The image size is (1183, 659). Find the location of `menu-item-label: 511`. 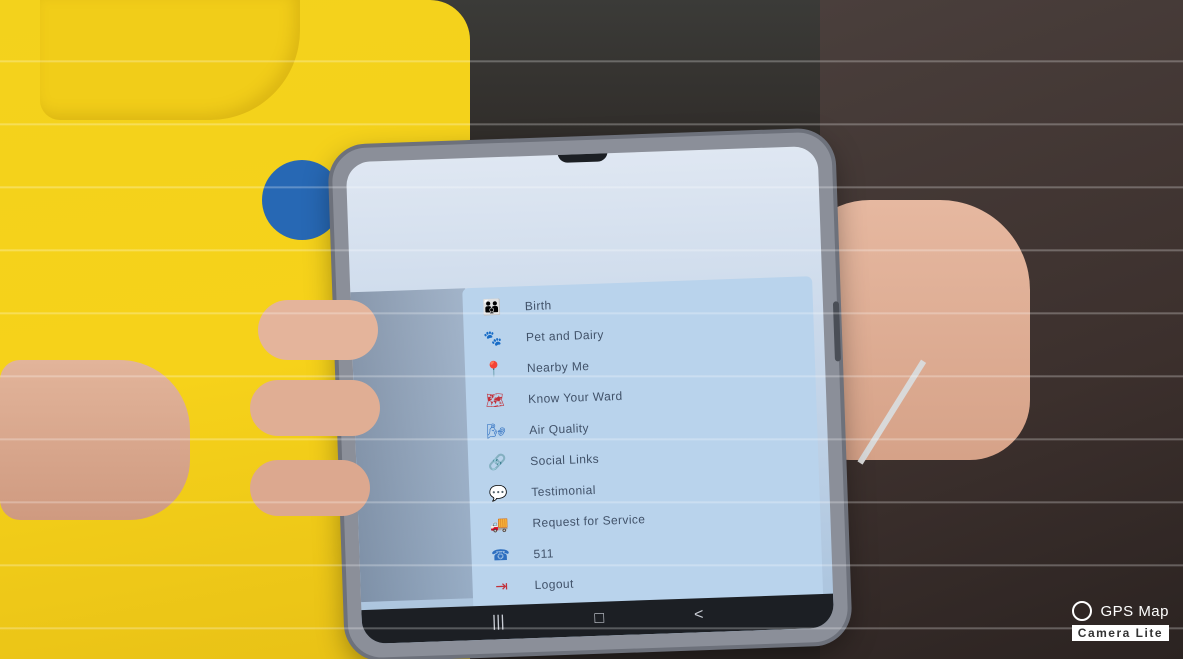

menu-item-label: 511 is located at coordinates (544, 553).